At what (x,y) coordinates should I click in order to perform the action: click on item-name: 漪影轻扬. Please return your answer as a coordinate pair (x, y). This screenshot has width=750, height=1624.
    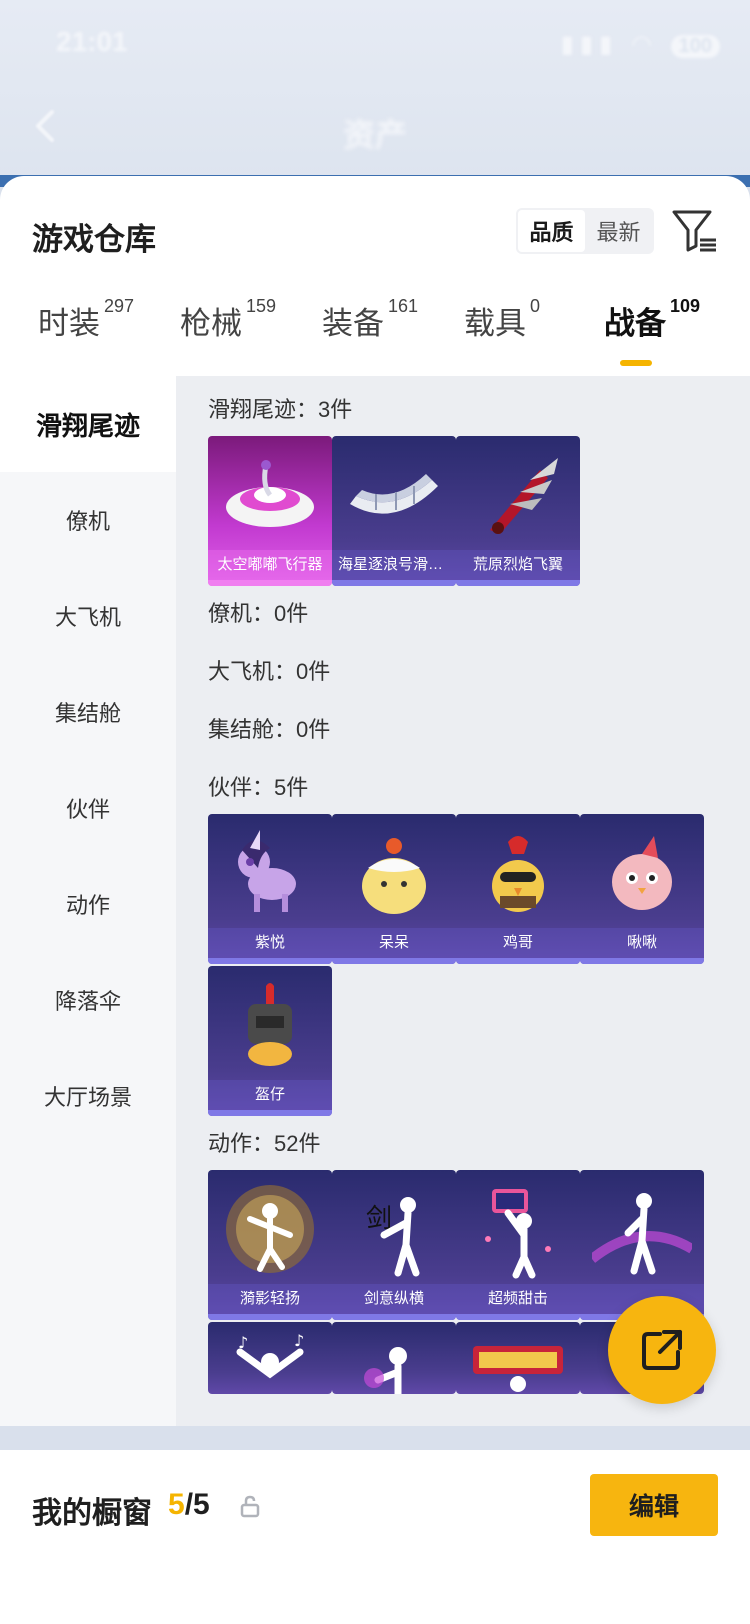
    Looking at the image, I should click on (270, 1299).